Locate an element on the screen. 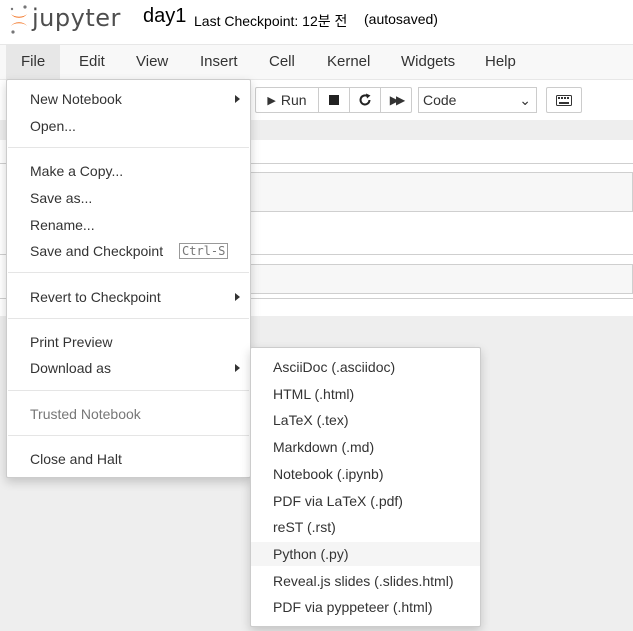 The height and width of the screenshot is (631, 633). download-item-asciidoc: AsciiDoc (.asciidoc) is located at coordinates (365, 367).